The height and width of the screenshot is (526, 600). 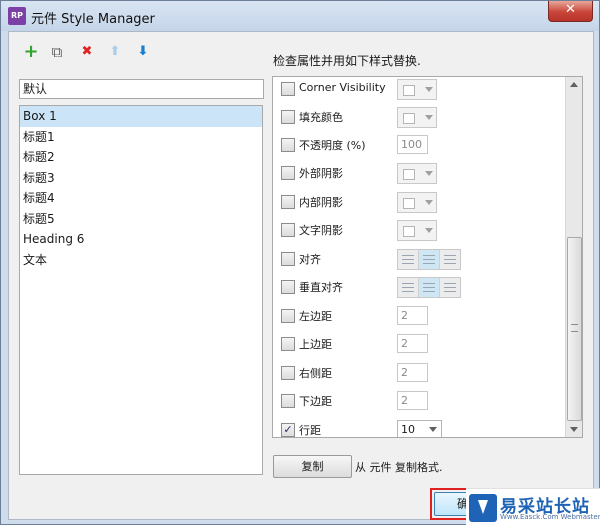 I want to click on watermark-subtext: Www.Easck.Com Webmaster, so click(x=550, y=517).